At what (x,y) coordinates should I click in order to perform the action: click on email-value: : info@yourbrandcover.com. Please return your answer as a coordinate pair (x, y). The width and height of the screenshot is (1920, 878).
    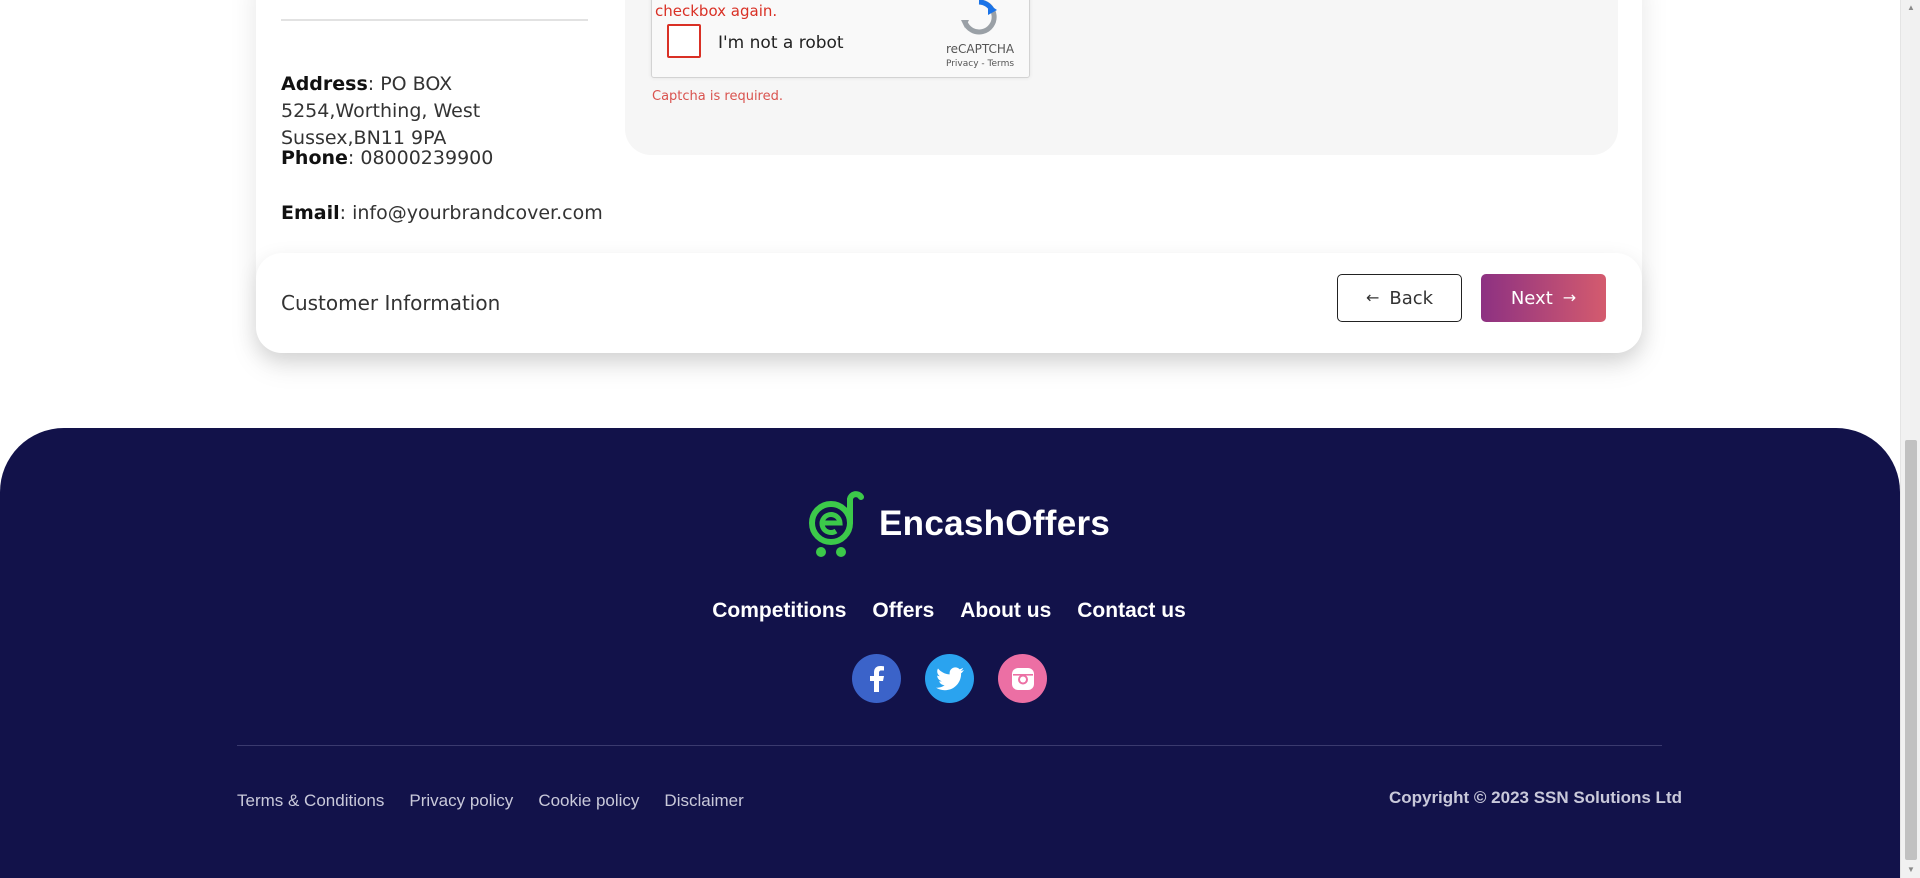
    Looking at the image, I should click on (471, 213).